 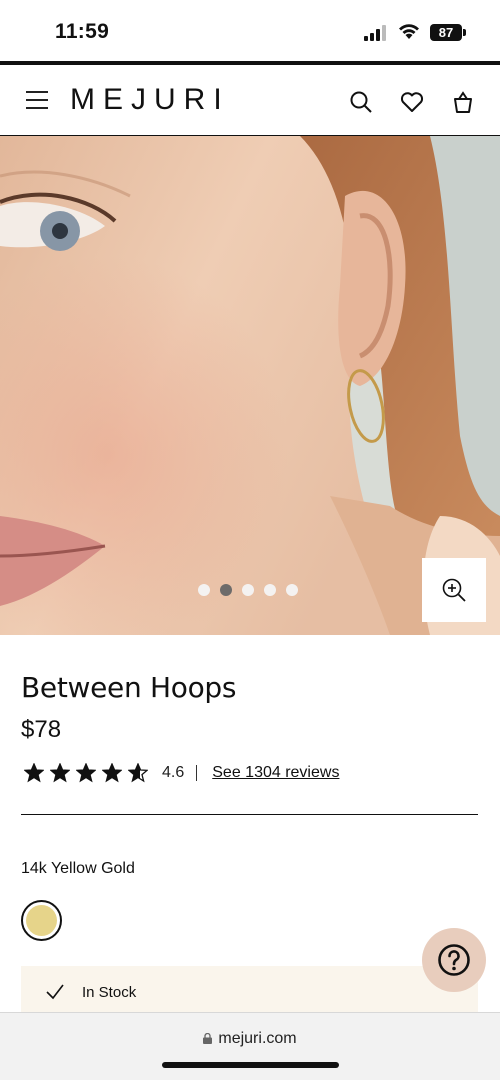 What do you see at coordinates (361, 102) in the screenshot?
I see `search-icon` at bounding box center [361, 102].